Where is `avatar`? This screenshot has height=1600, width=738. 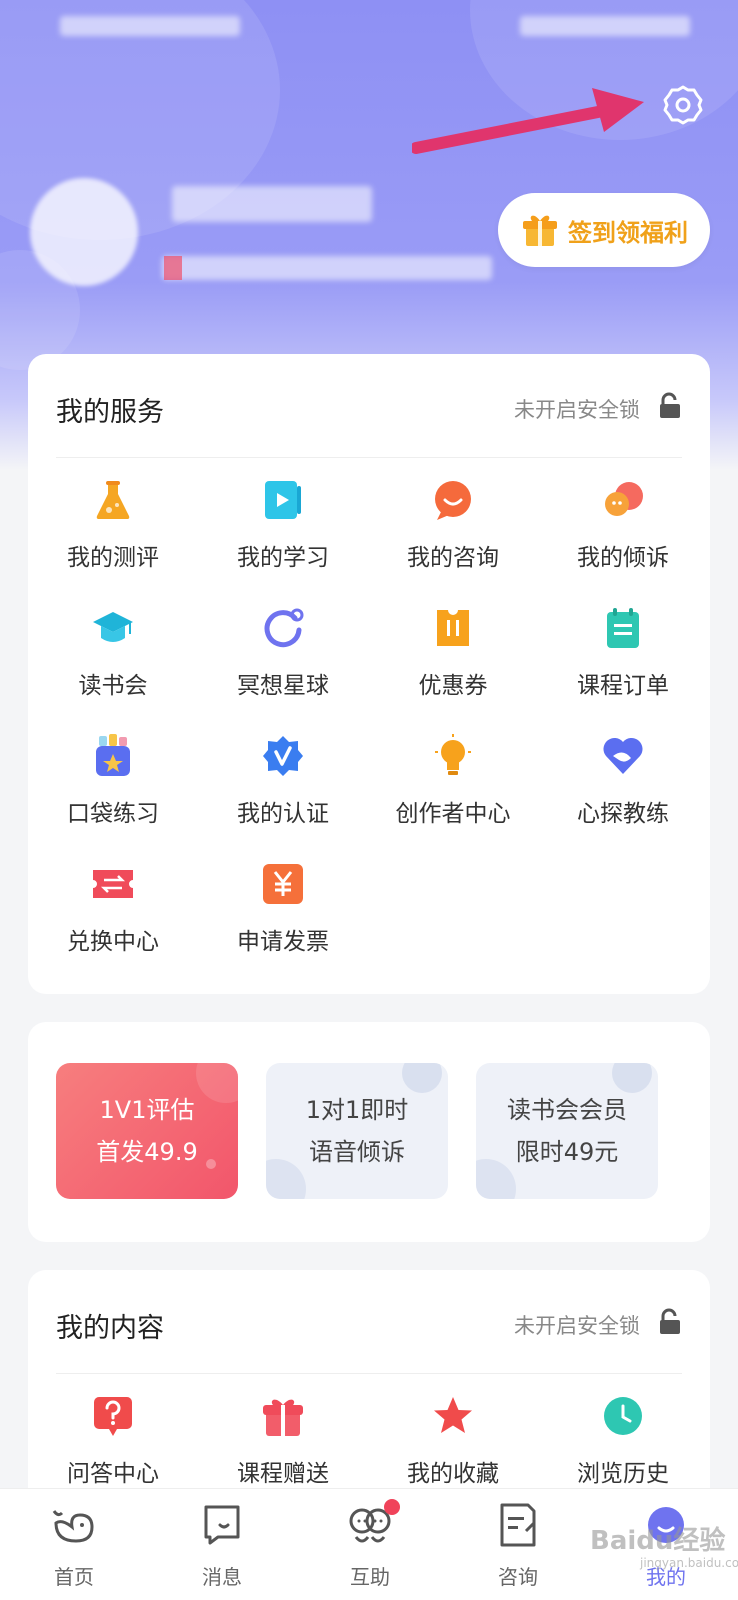 avatar is located at coordinates (84, 232).